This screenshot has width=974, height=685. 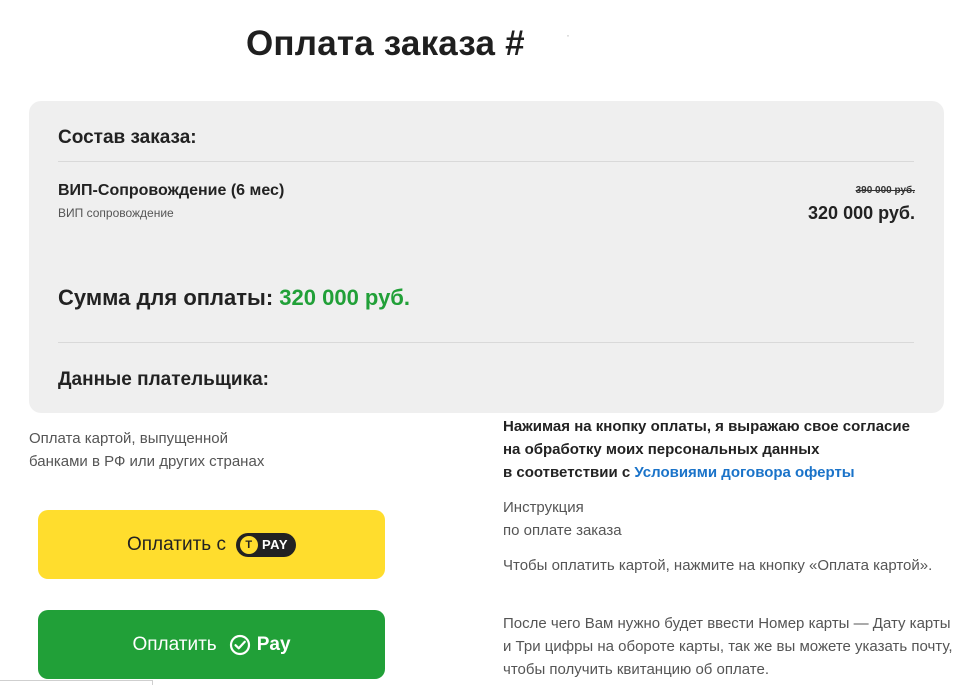 I want to click on tpay-logo-icon: T PAY, so click(x=266, y=544).